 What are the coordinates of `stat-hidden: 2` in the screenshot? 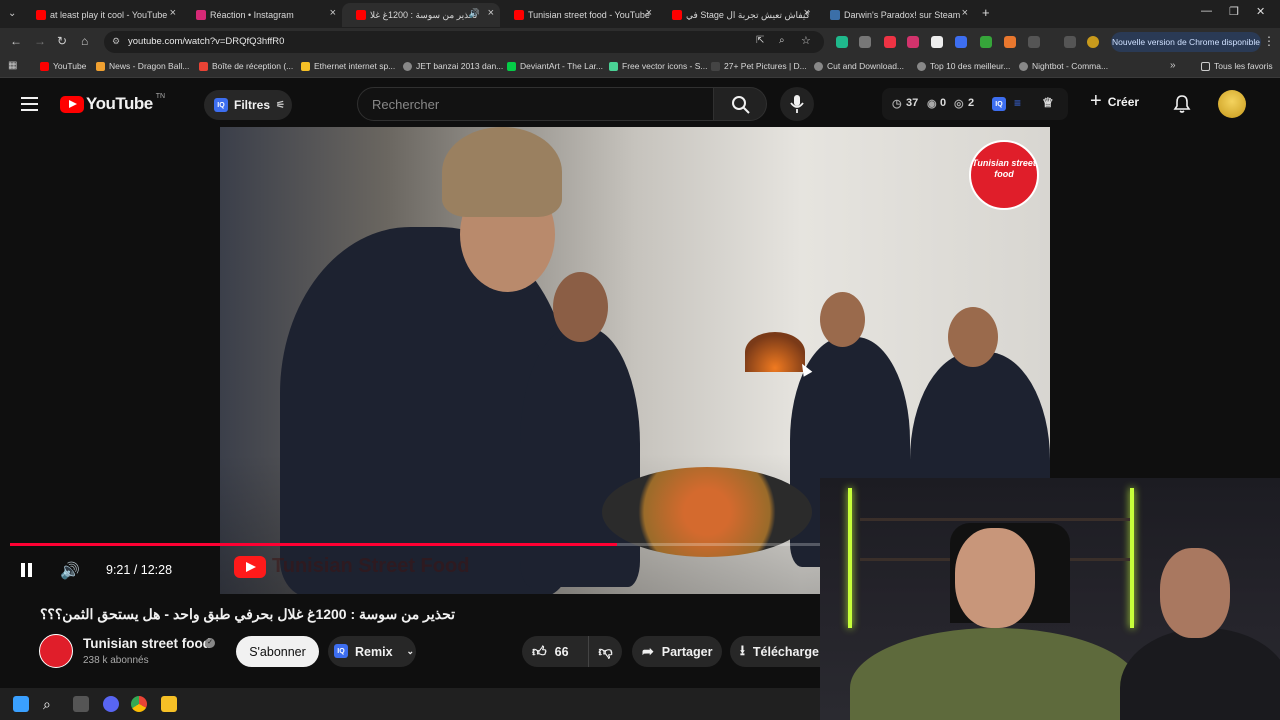 It's located at (971, 103).